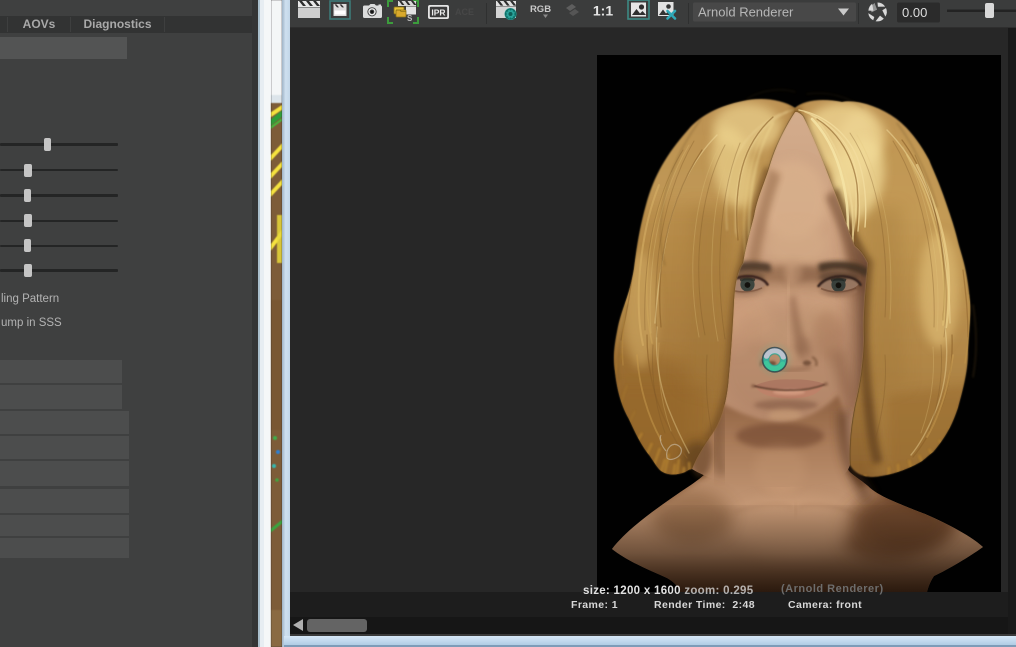 Image resolution: width=1016 pixels, height=647 pixels. What do you see at coordinates (464, 12) in the screenshot?
I see `svg-text: ACE` at bounding box center [464, 12].